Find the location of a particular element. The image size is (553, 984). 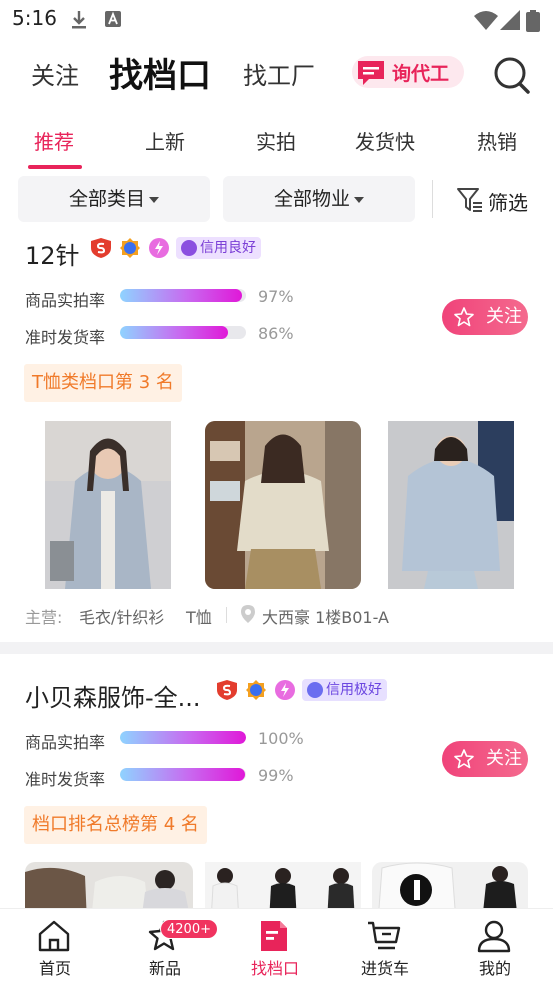

category-tabs: 推荐 上新 实拍 发货快 热销 is located at coordinates (276, 143).